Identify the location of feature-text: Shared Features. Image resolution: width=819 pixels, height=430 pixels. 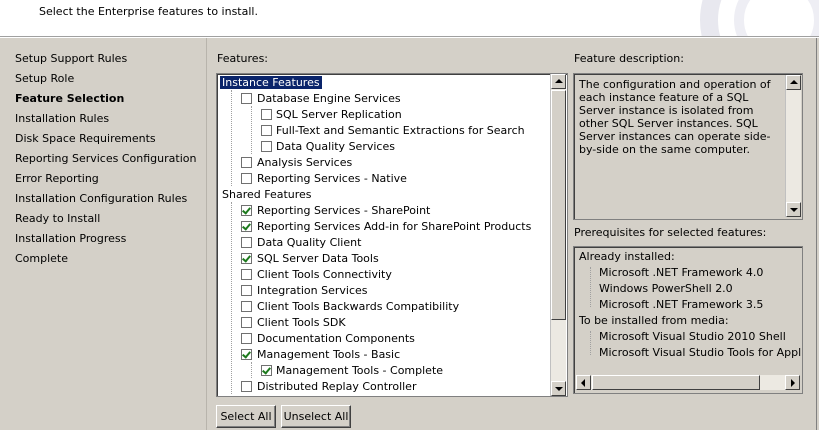
(267, 194).